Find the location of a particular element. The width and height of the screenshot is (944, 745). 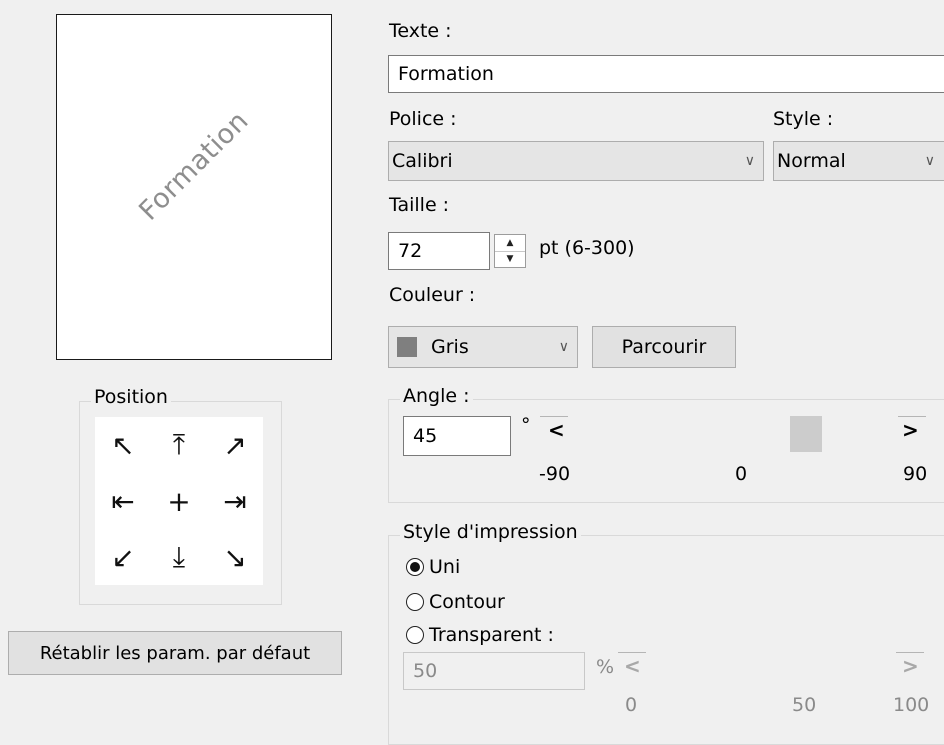

transparency-increase-arrow: > is located at coordinates (910, 666).